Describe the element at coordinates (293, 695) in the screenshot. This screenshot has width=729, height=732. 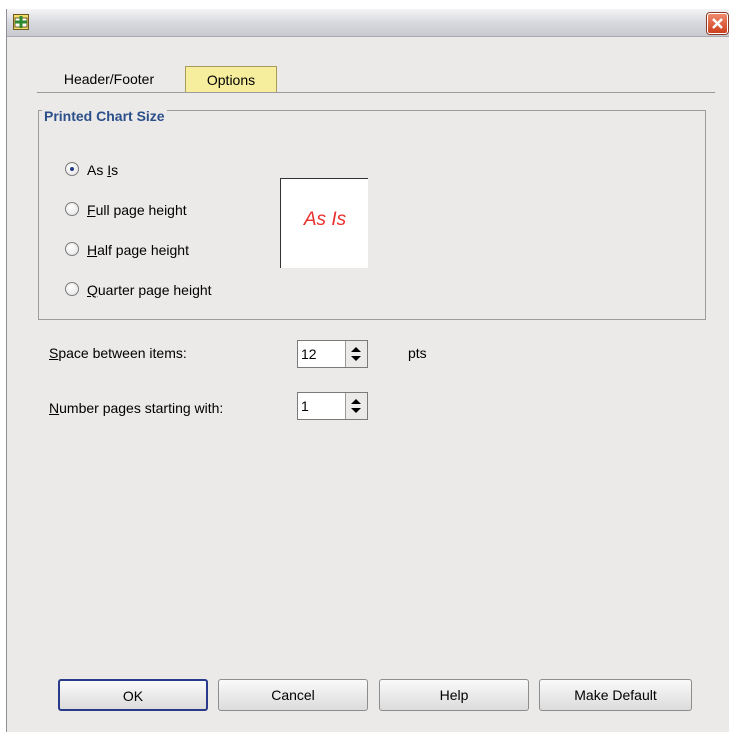
I see `cancel-button: Cancel` at that location.